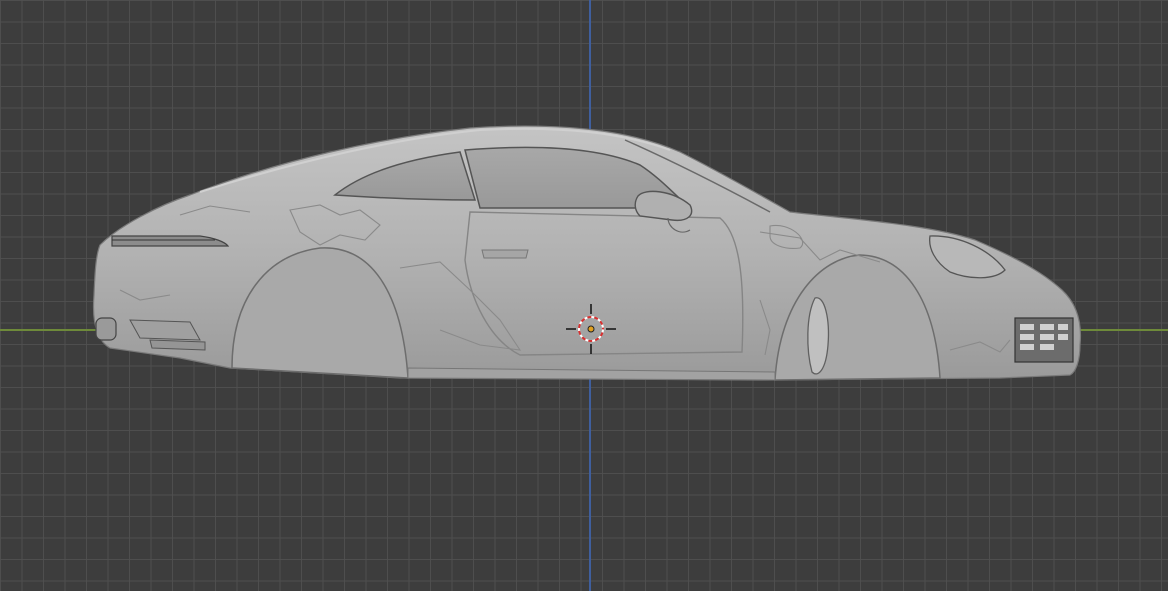 The width and height of the screenshot is (1168, 591). Describe the element at coordinates (1044, 340) in the screenshot. I see `front-intake-grille` at that location.